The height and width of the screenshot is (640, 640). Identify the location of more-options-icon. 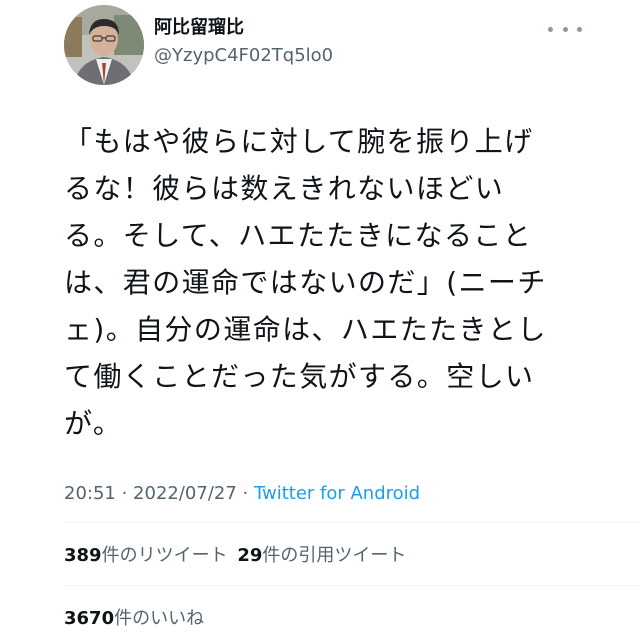
(565, 29).